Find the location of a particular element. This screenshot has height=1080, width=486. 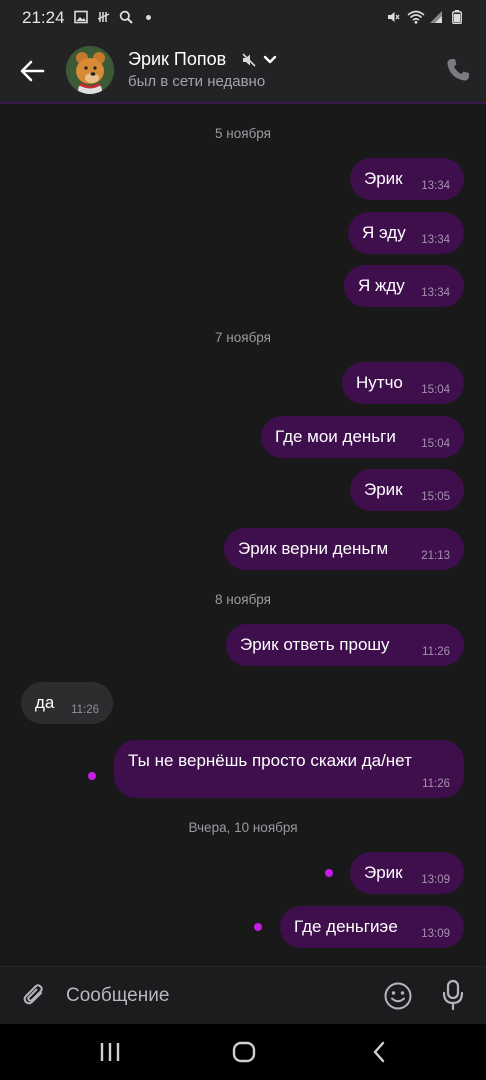

date-separator: 5 ноября is located at coordinates (243, 133).